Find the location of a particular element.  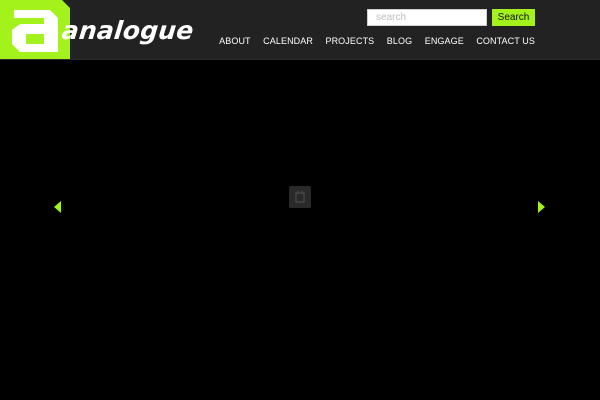

nav-link-calendar: CALENDAR is located at coordinates (288, 41).